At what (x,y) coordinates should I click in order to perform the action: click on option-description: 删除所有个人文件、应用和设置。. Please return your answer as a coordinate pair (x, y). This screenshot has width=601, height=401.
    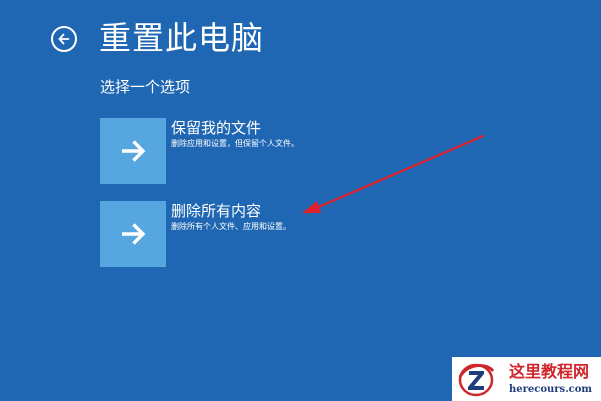
    Looking at the image, I should click on (231, 226).